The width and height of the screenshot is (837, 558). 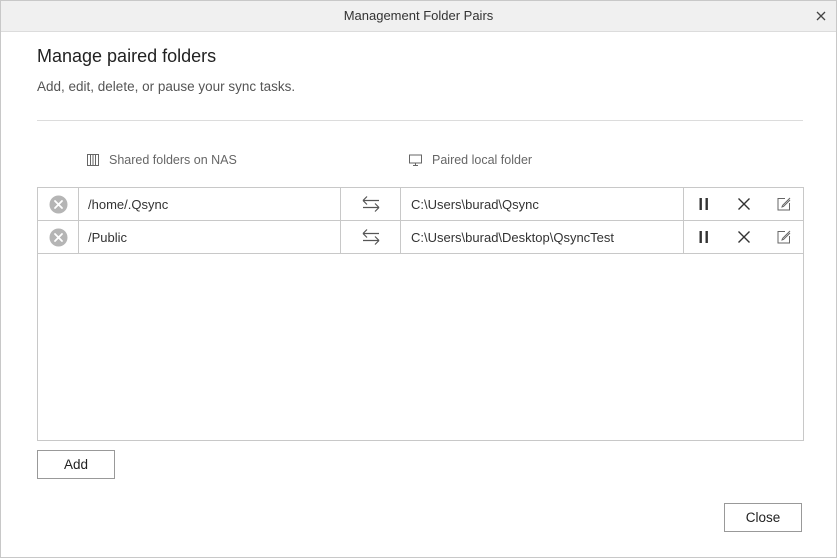 I want to click on table-row: /Public C:\Users\burad\Desktop\QsyncTest, so click(x=420, y=237).